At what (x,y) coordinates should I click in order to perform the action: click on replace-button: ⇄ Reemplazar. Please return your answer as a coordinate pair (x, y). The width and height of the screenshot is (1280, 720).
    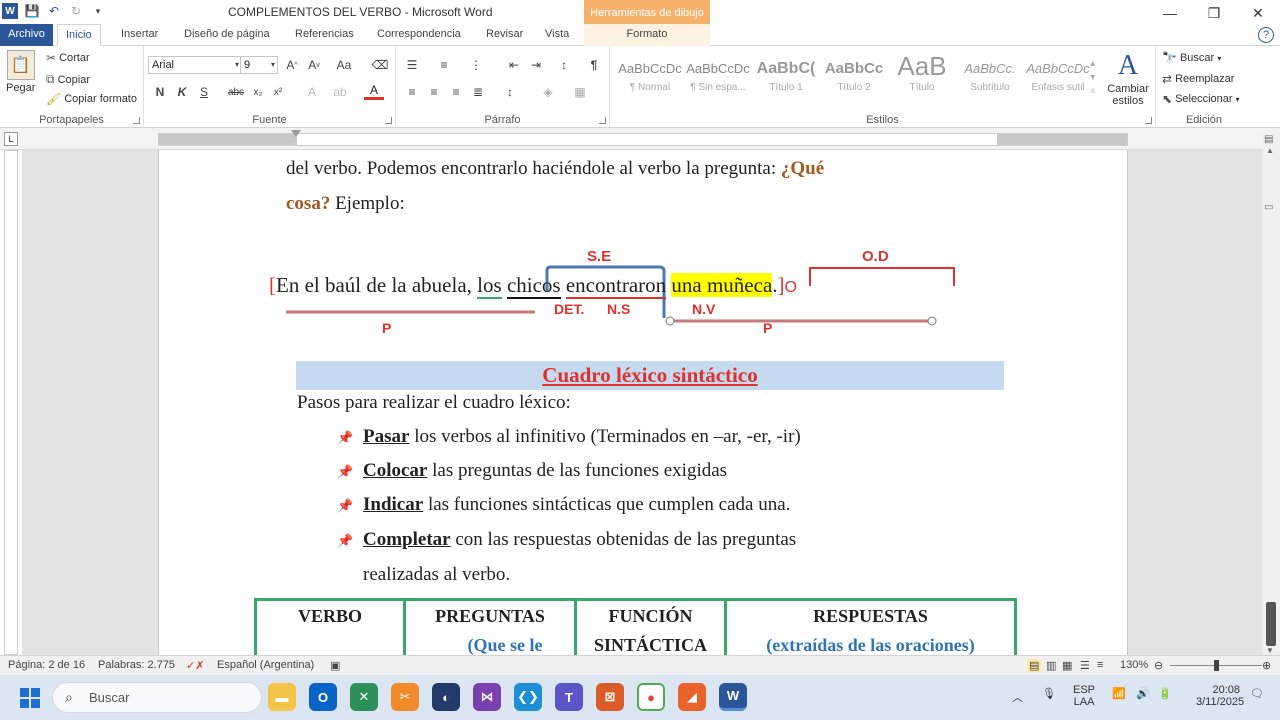
    Looking at the image, I should click on (1198, 79).